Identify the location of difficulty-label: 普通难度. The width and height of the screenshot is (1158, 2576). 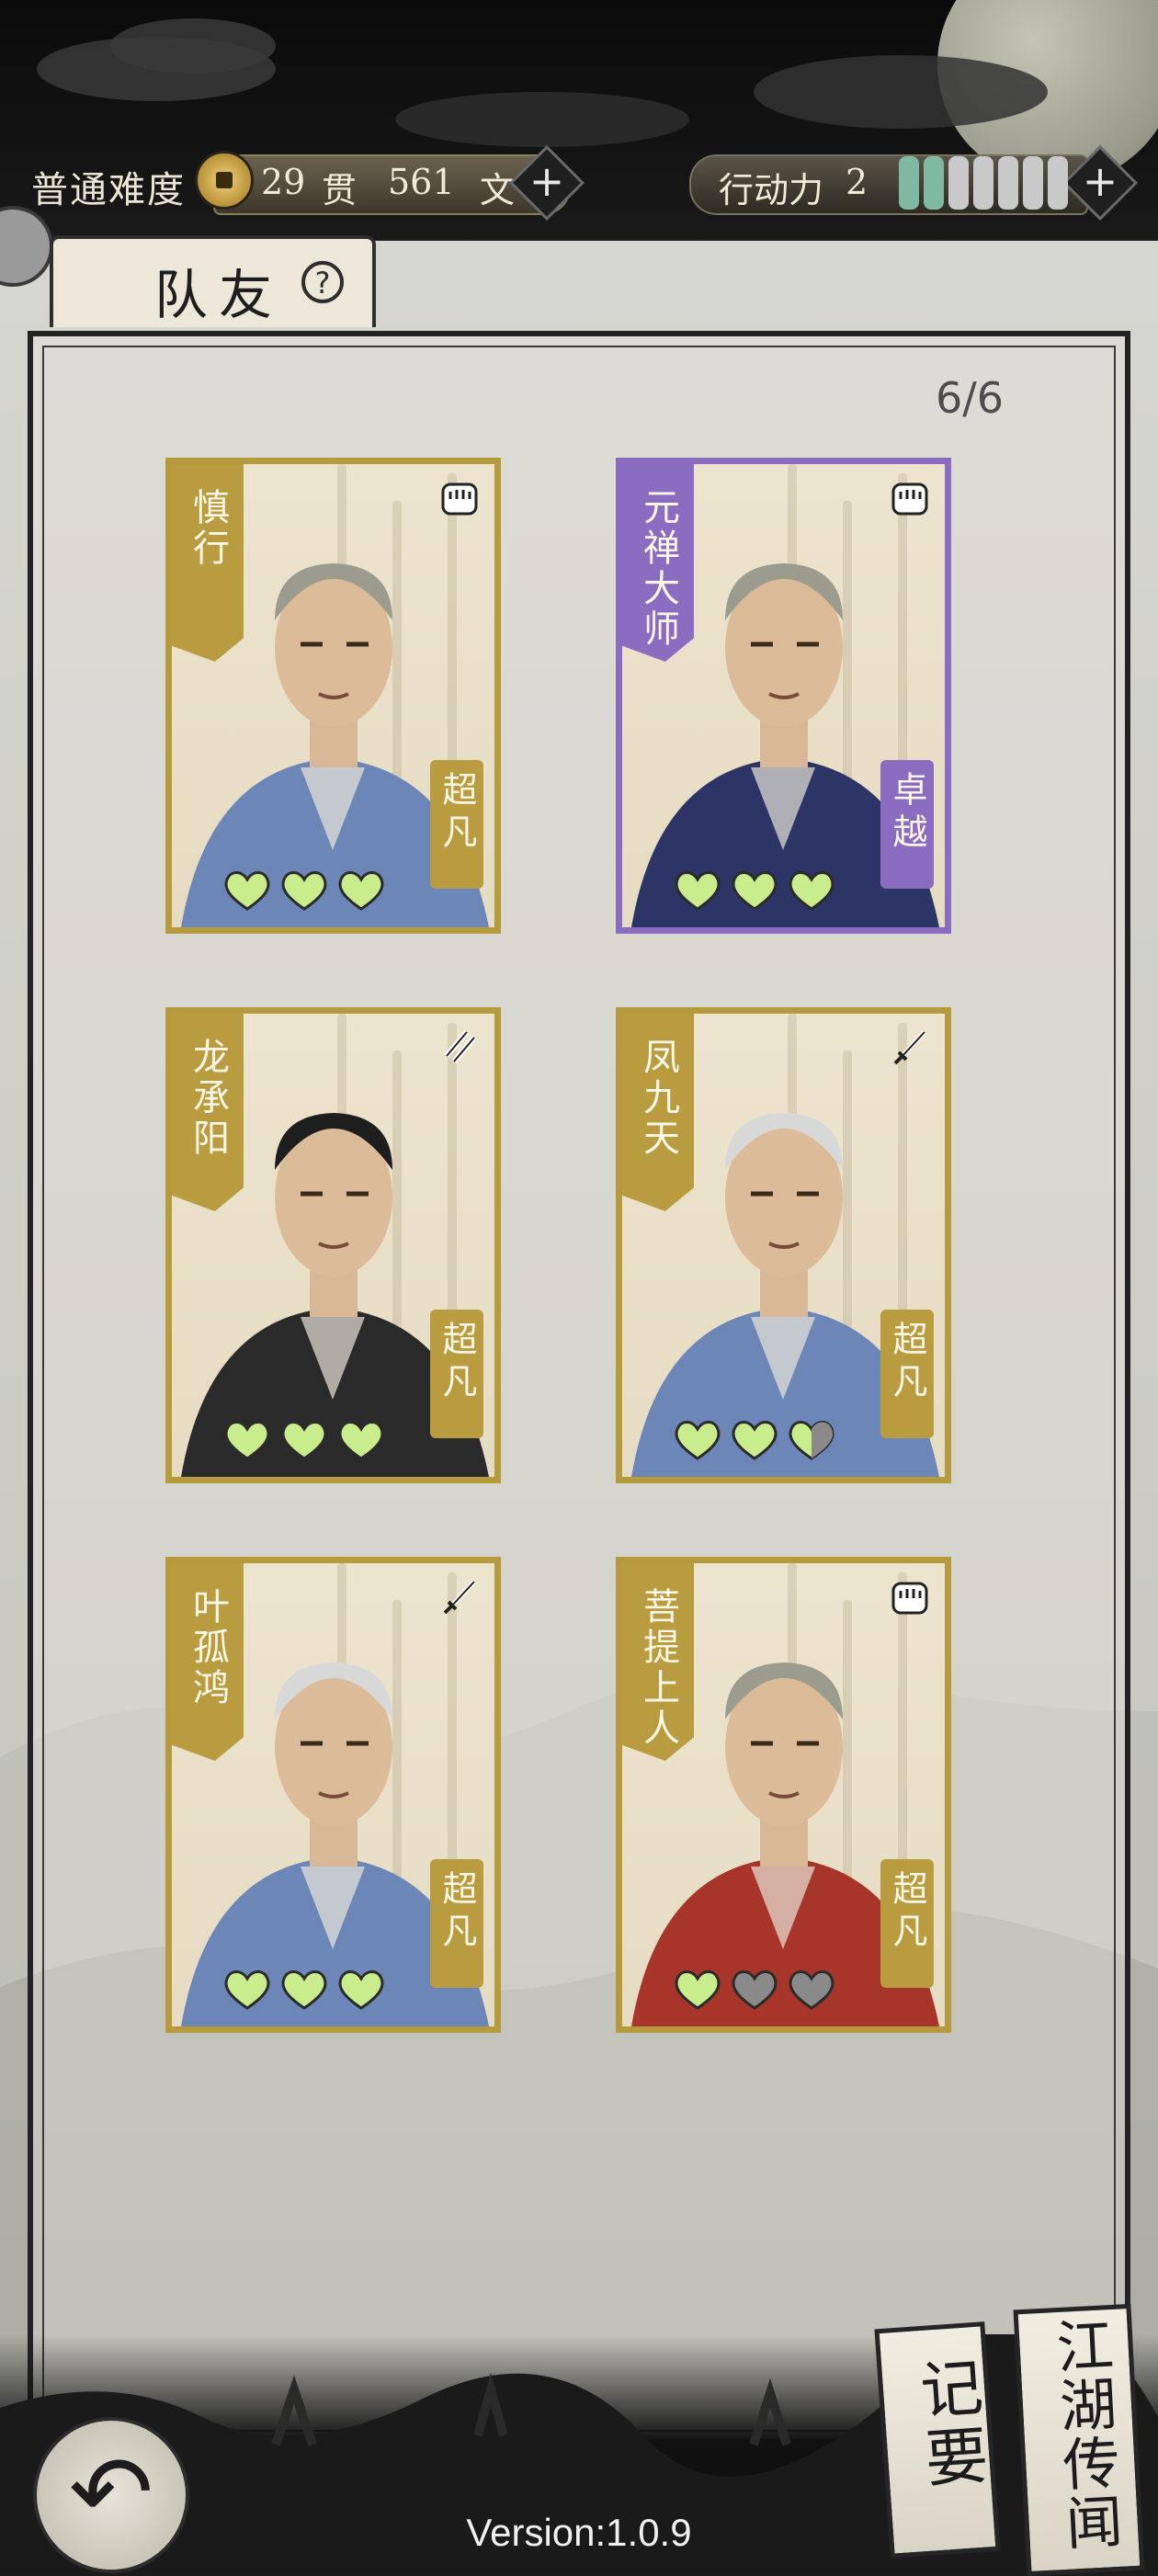
(108, 190).